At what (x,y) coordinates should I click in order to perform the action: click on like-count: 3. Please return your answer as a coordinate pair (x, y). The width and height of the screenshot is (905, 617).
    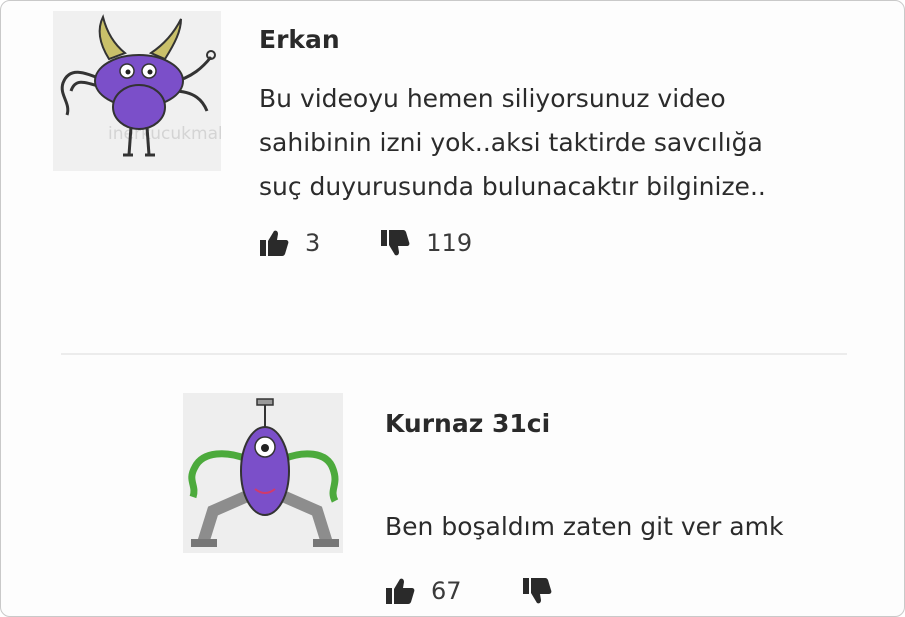
    Looking at the image, I should click on (313, 243).